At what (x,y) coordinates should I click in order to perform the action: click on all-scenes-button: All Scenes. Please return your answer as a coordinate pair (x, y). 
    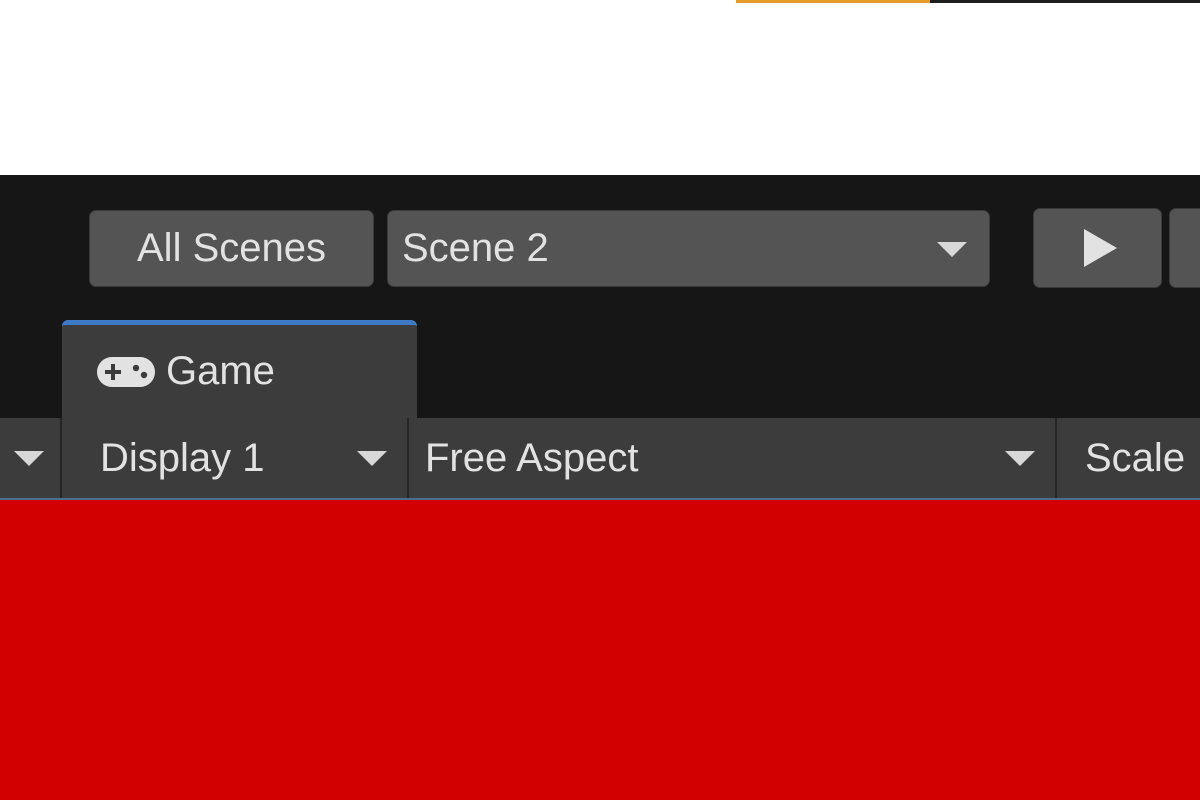
    Looking at the image, I should click on (231, 248).